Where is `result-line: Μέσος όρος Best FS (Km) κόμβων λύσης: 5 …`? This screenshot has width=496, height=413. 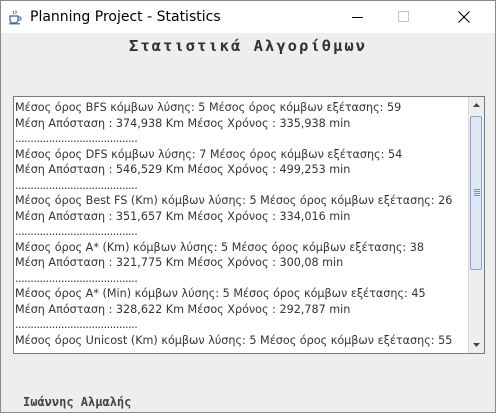 result-line: Μέσος όρος Best FS (Km) κόμβων λύσης: 5 … is located at coordinates (234, 200).